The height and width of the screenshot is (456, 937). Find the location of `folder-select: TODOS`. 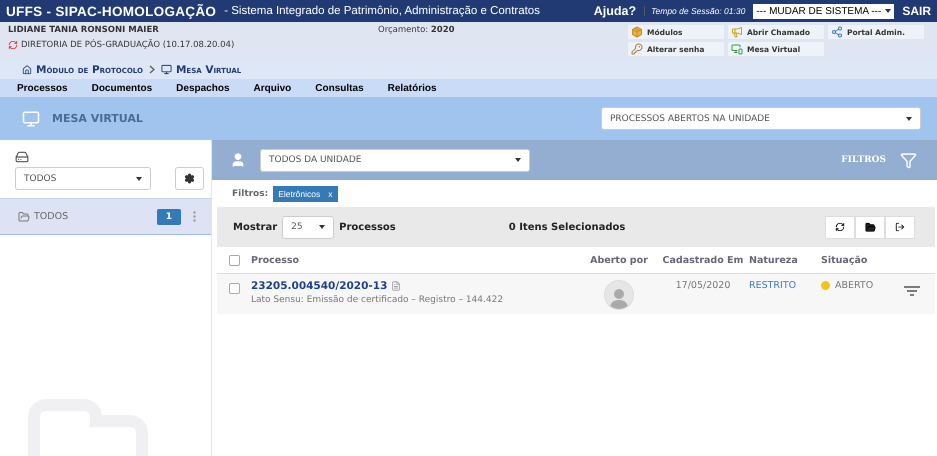

folder-select: TODOS is located at coordinates (83, 178).